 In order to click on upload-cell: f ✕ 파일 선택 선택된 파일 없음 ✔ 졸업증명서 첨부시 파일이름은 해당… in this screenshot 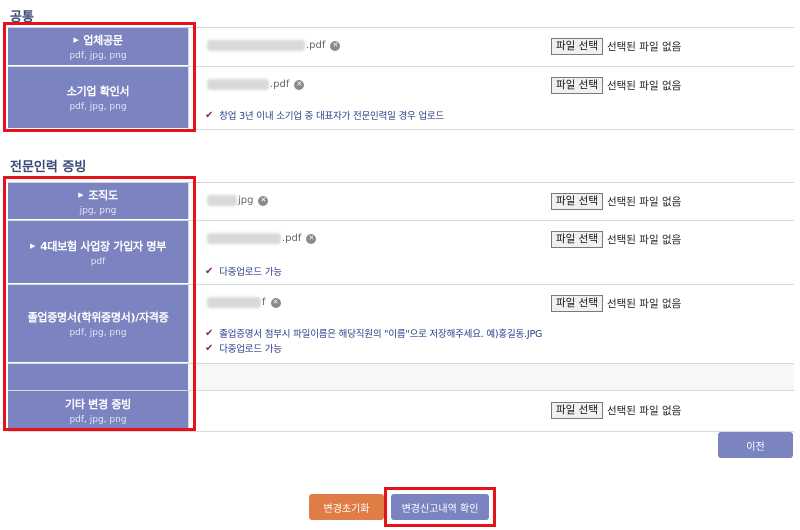, I will do `click(491, 324)`.